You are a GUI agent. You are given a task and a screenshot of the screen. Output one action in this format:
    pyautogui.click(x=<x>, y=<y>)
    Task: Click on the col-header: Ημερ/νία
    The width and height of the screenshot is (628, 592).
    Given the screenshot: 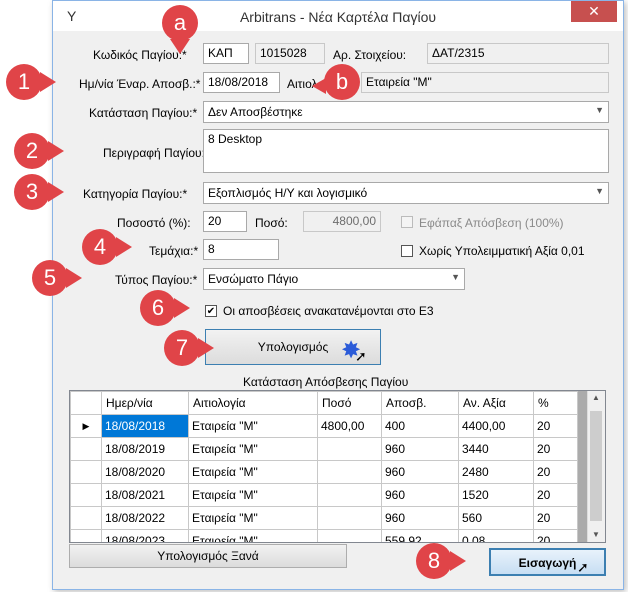 What is the action you would take?
    pyautogui.click(x=145, y=403)
    